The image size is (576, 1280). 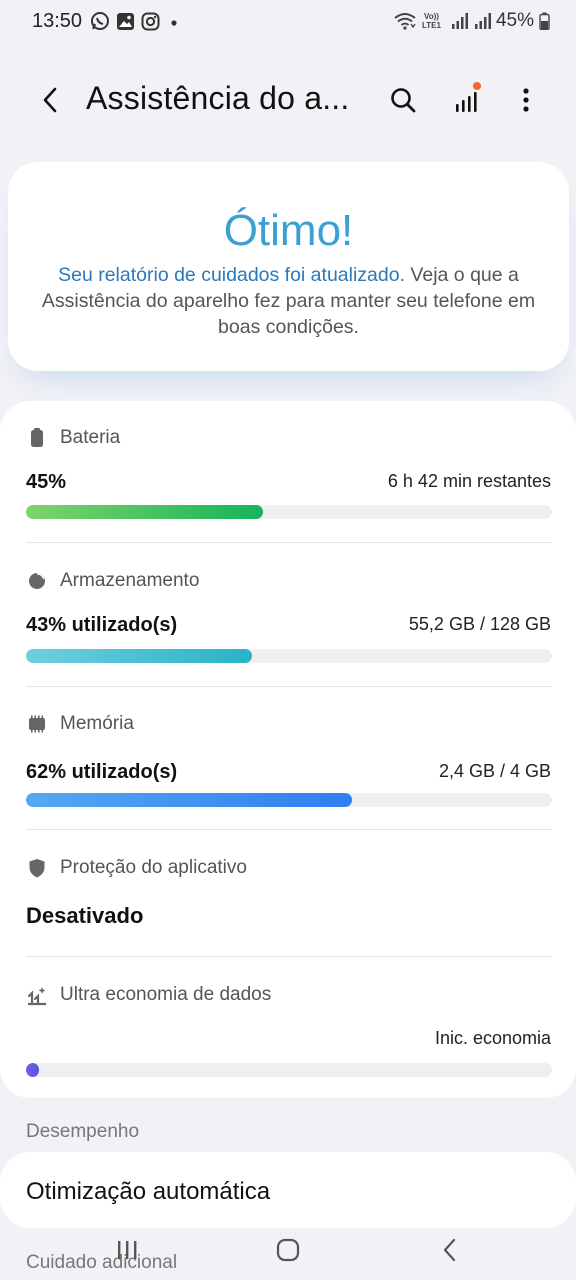 What do you see at coordinates (288, 22) in the screenshot?
I see `status-bar: 13:50 Vo)) LTE1 45%` at bounding box center [288, 22].